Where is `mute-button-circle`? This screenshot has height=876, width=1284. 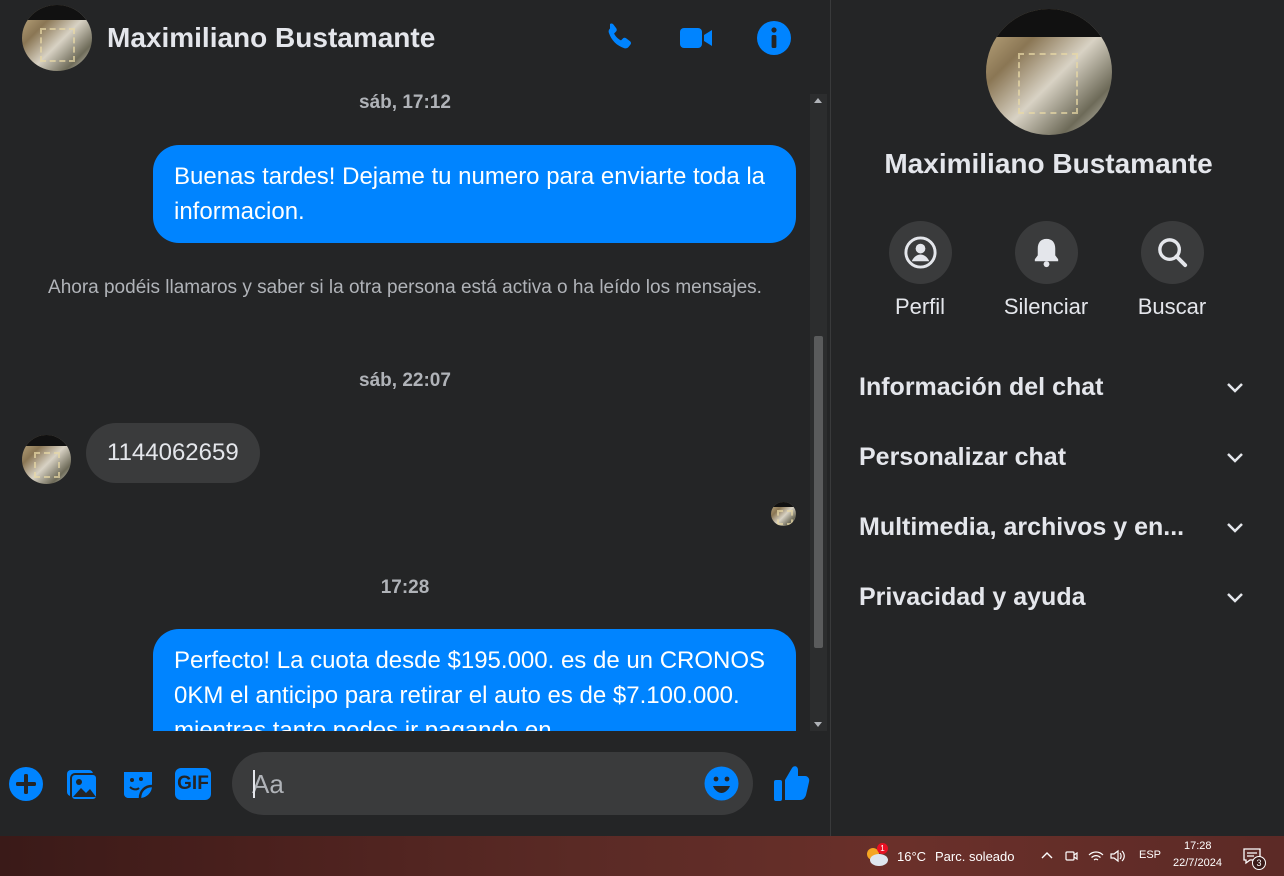
mute-button-circle is located at coordinates (1046, 252).